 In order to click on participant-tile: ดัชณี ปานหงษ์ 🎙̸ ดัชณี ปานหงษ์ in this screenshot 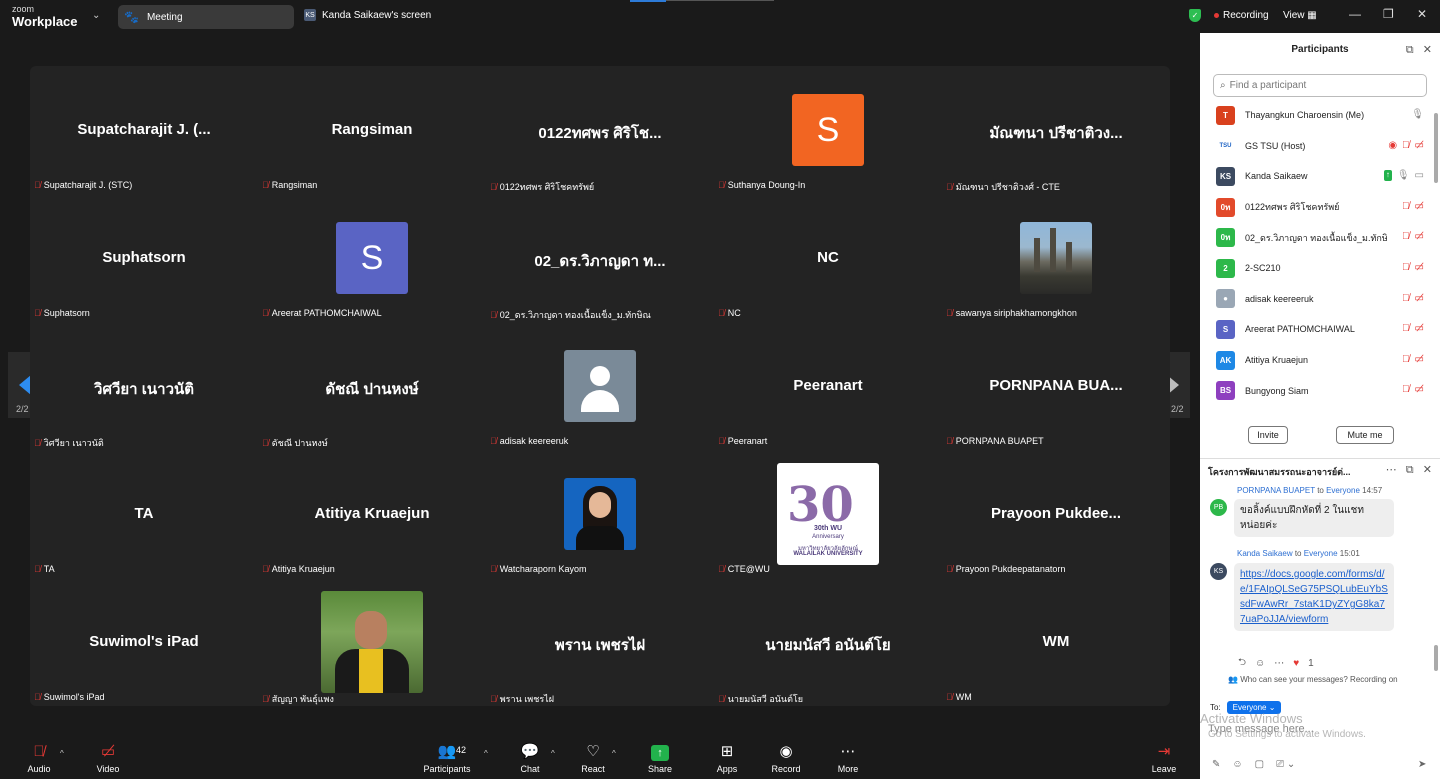, I will do `click(372, 386)`.